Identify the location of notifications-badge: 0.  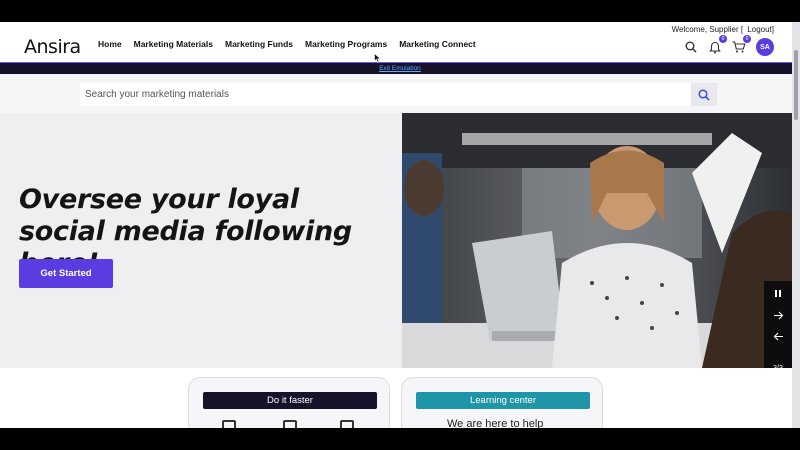
(723, 39).